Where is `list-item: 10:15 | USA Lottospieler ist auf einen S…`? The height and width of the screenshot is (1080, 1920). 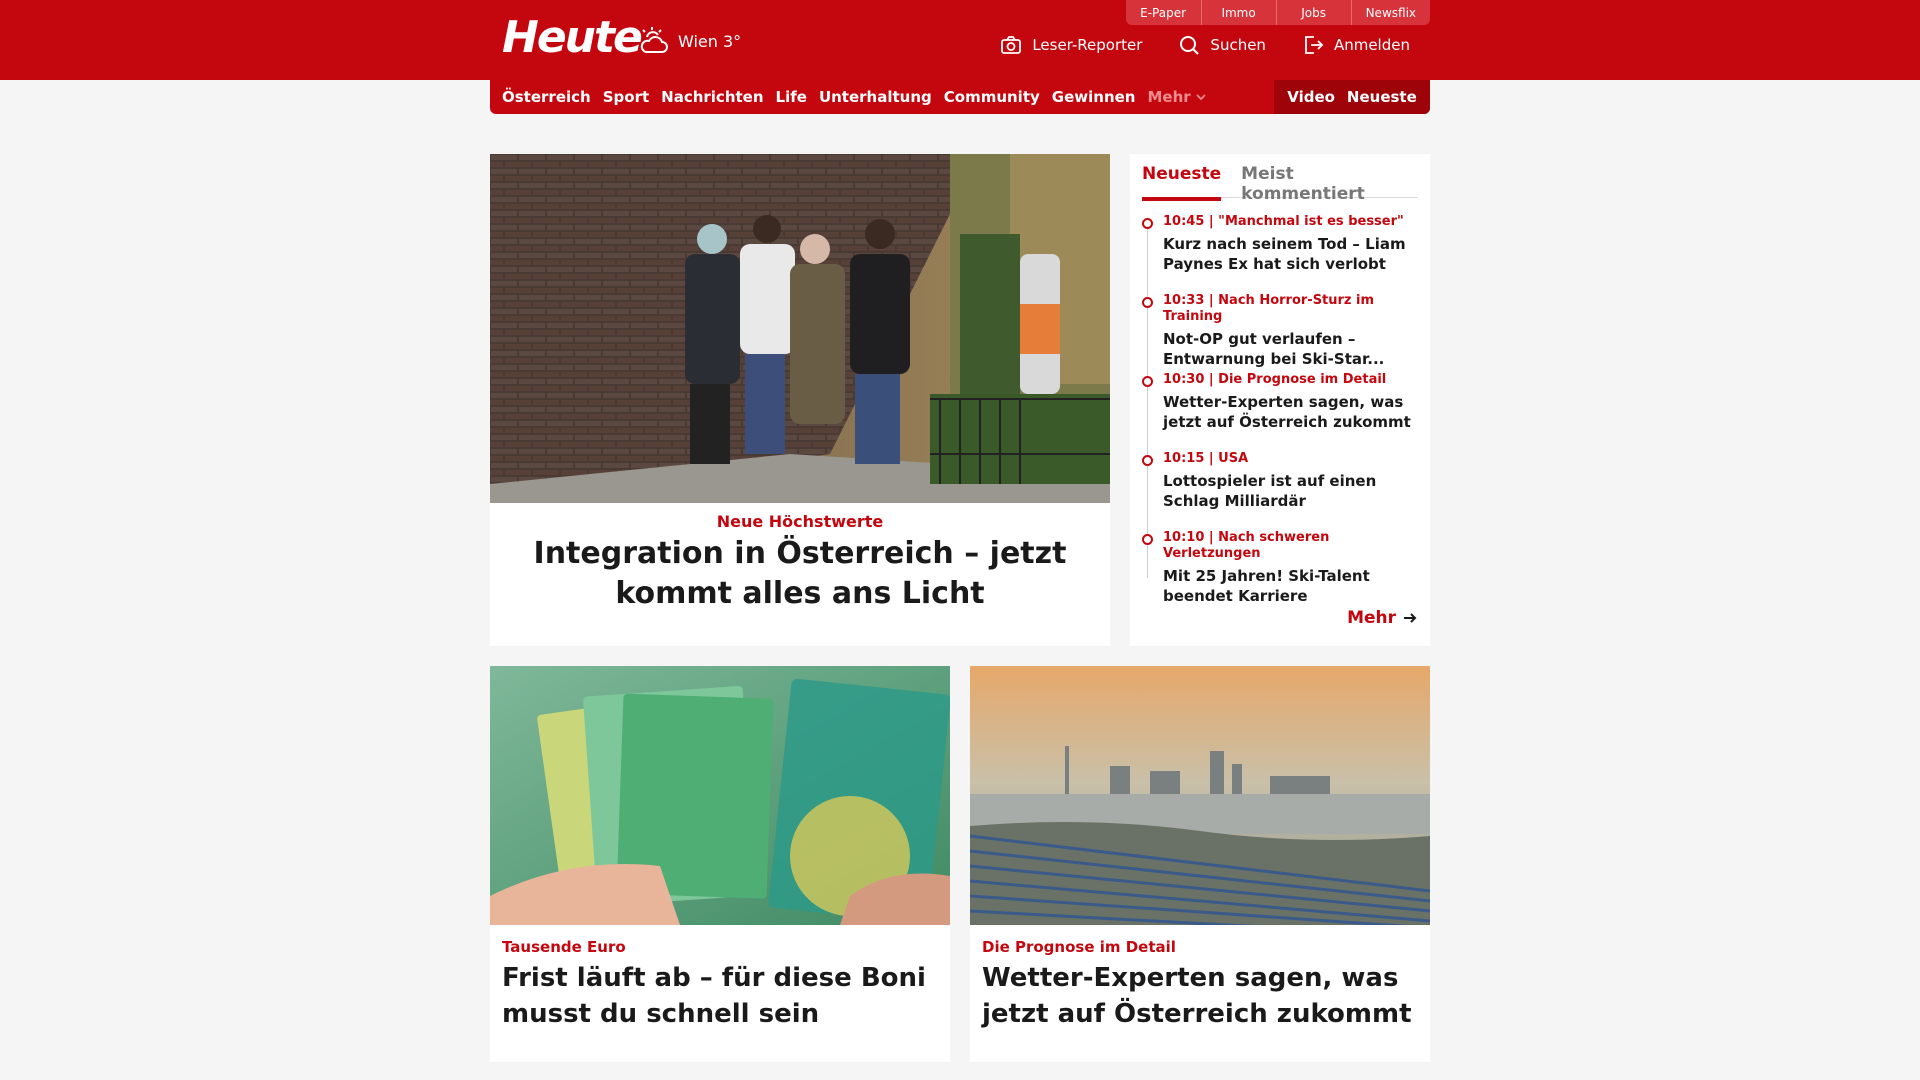
list-item: 10:15 | USA Lottospieler ist auf einen S… is located at coordinates (1282, 490).